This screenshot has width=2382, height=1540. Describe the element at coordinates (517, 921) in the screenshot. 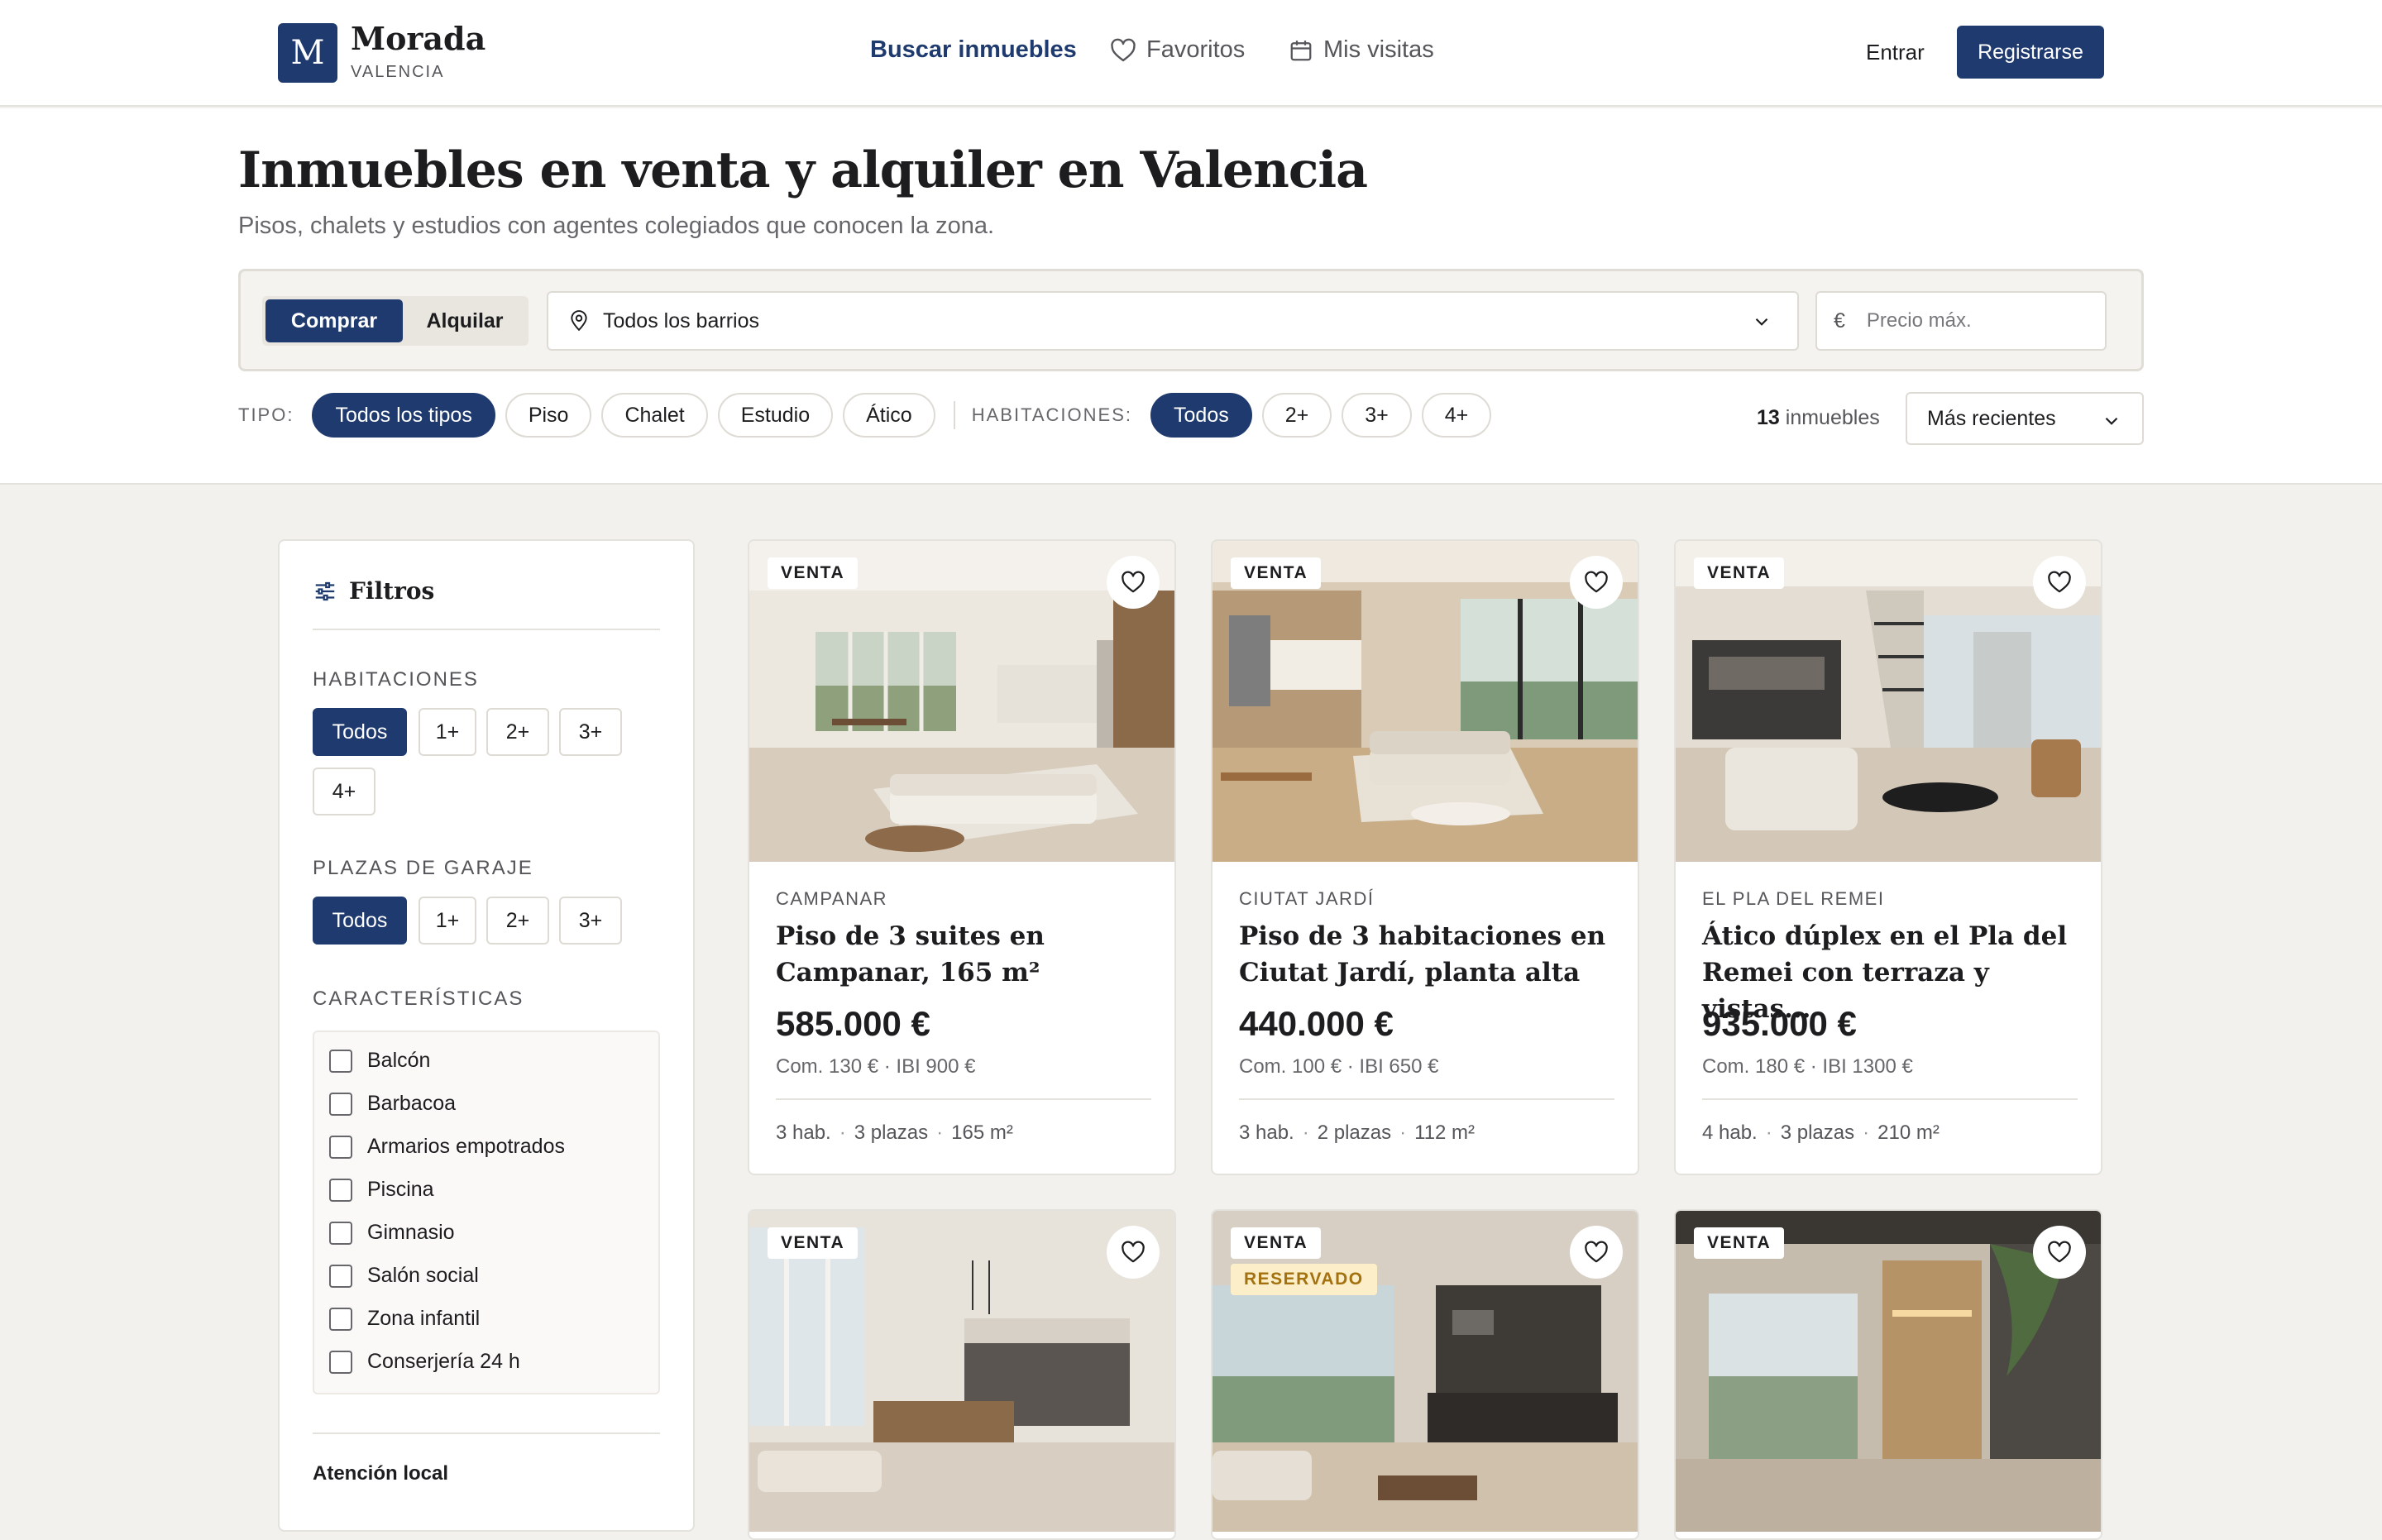

I see `garage-chip-2: 2+` at that location.